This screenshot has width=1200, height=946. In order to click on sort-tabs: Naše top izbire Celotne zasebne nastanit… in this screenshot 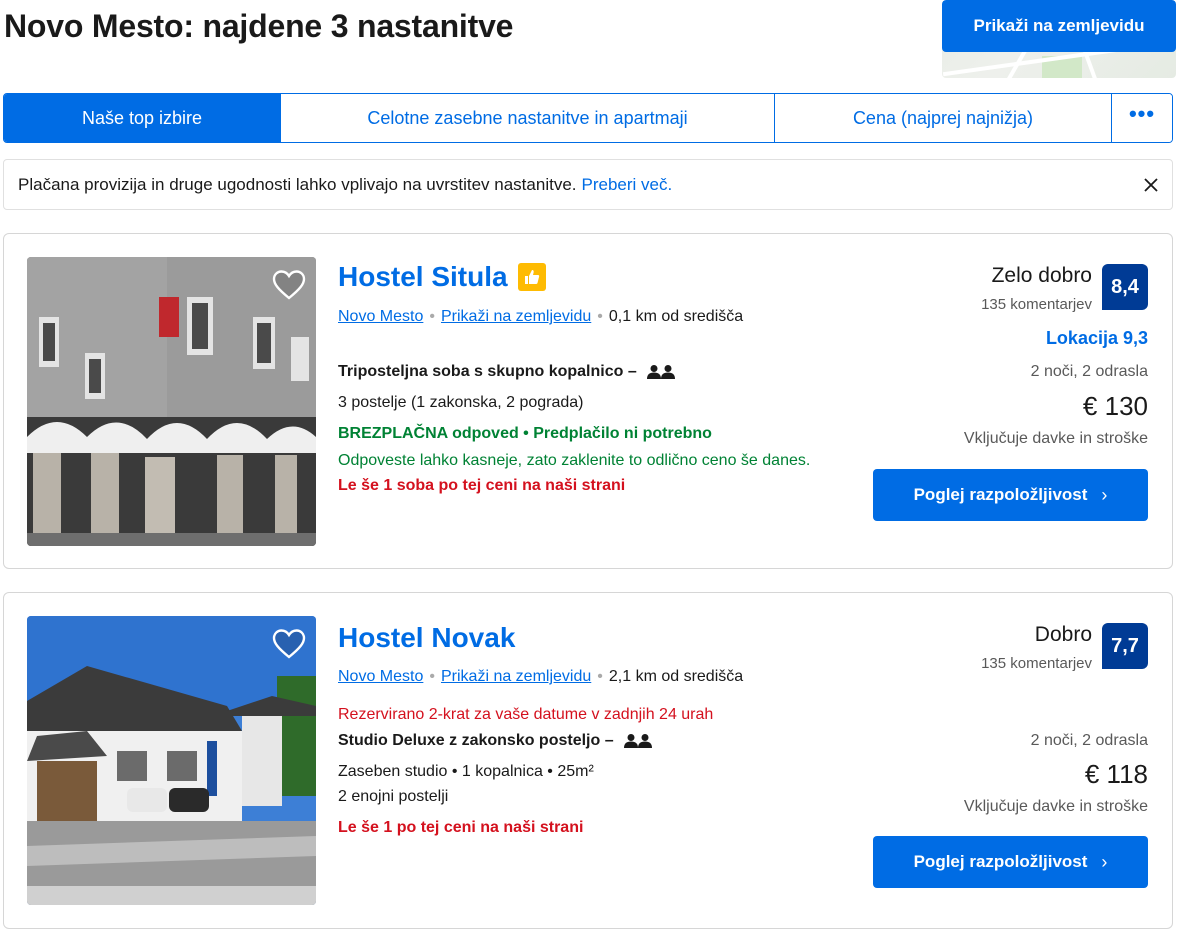, I will do `click(588, 118)`.